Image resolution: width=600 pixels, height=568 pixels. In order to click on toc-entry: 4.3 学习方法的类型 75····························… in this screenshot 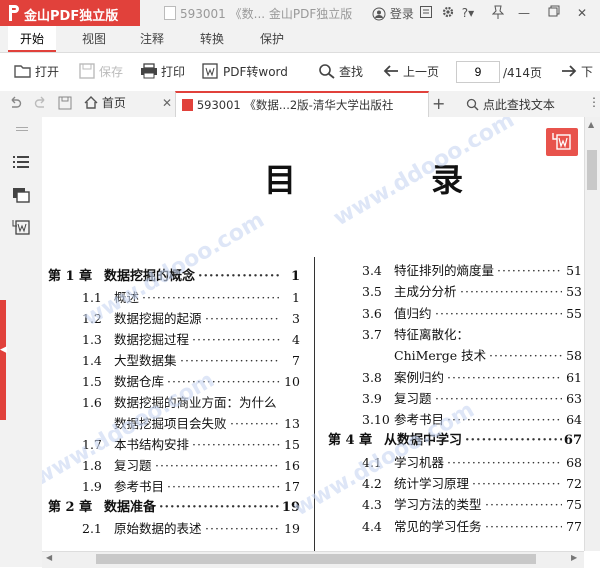, I will do `click(455, 505)`.